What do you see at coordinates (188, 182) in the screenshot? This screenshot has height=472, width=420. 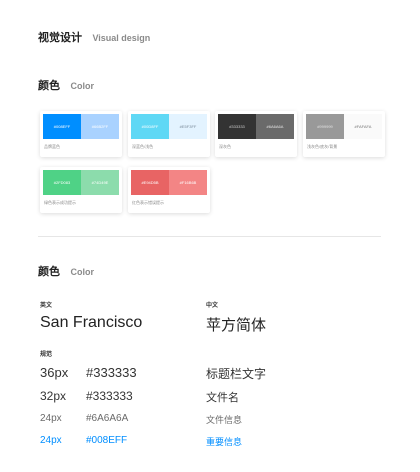 I see `color-swatch: #F16B6B` at bounding box center [188, 182].